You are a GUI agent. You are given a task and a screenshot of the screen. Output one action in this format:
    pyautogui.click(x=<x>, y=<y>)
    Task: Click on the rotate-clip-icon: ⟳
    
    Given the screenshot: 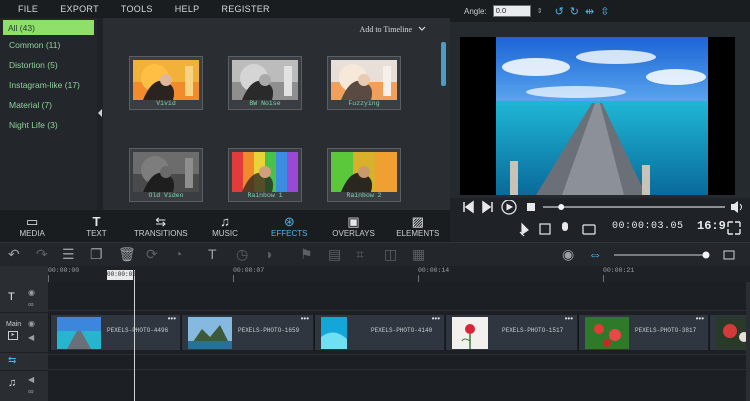 What is the action you would take?
    pyautogui.click(x=152, y=254)
    